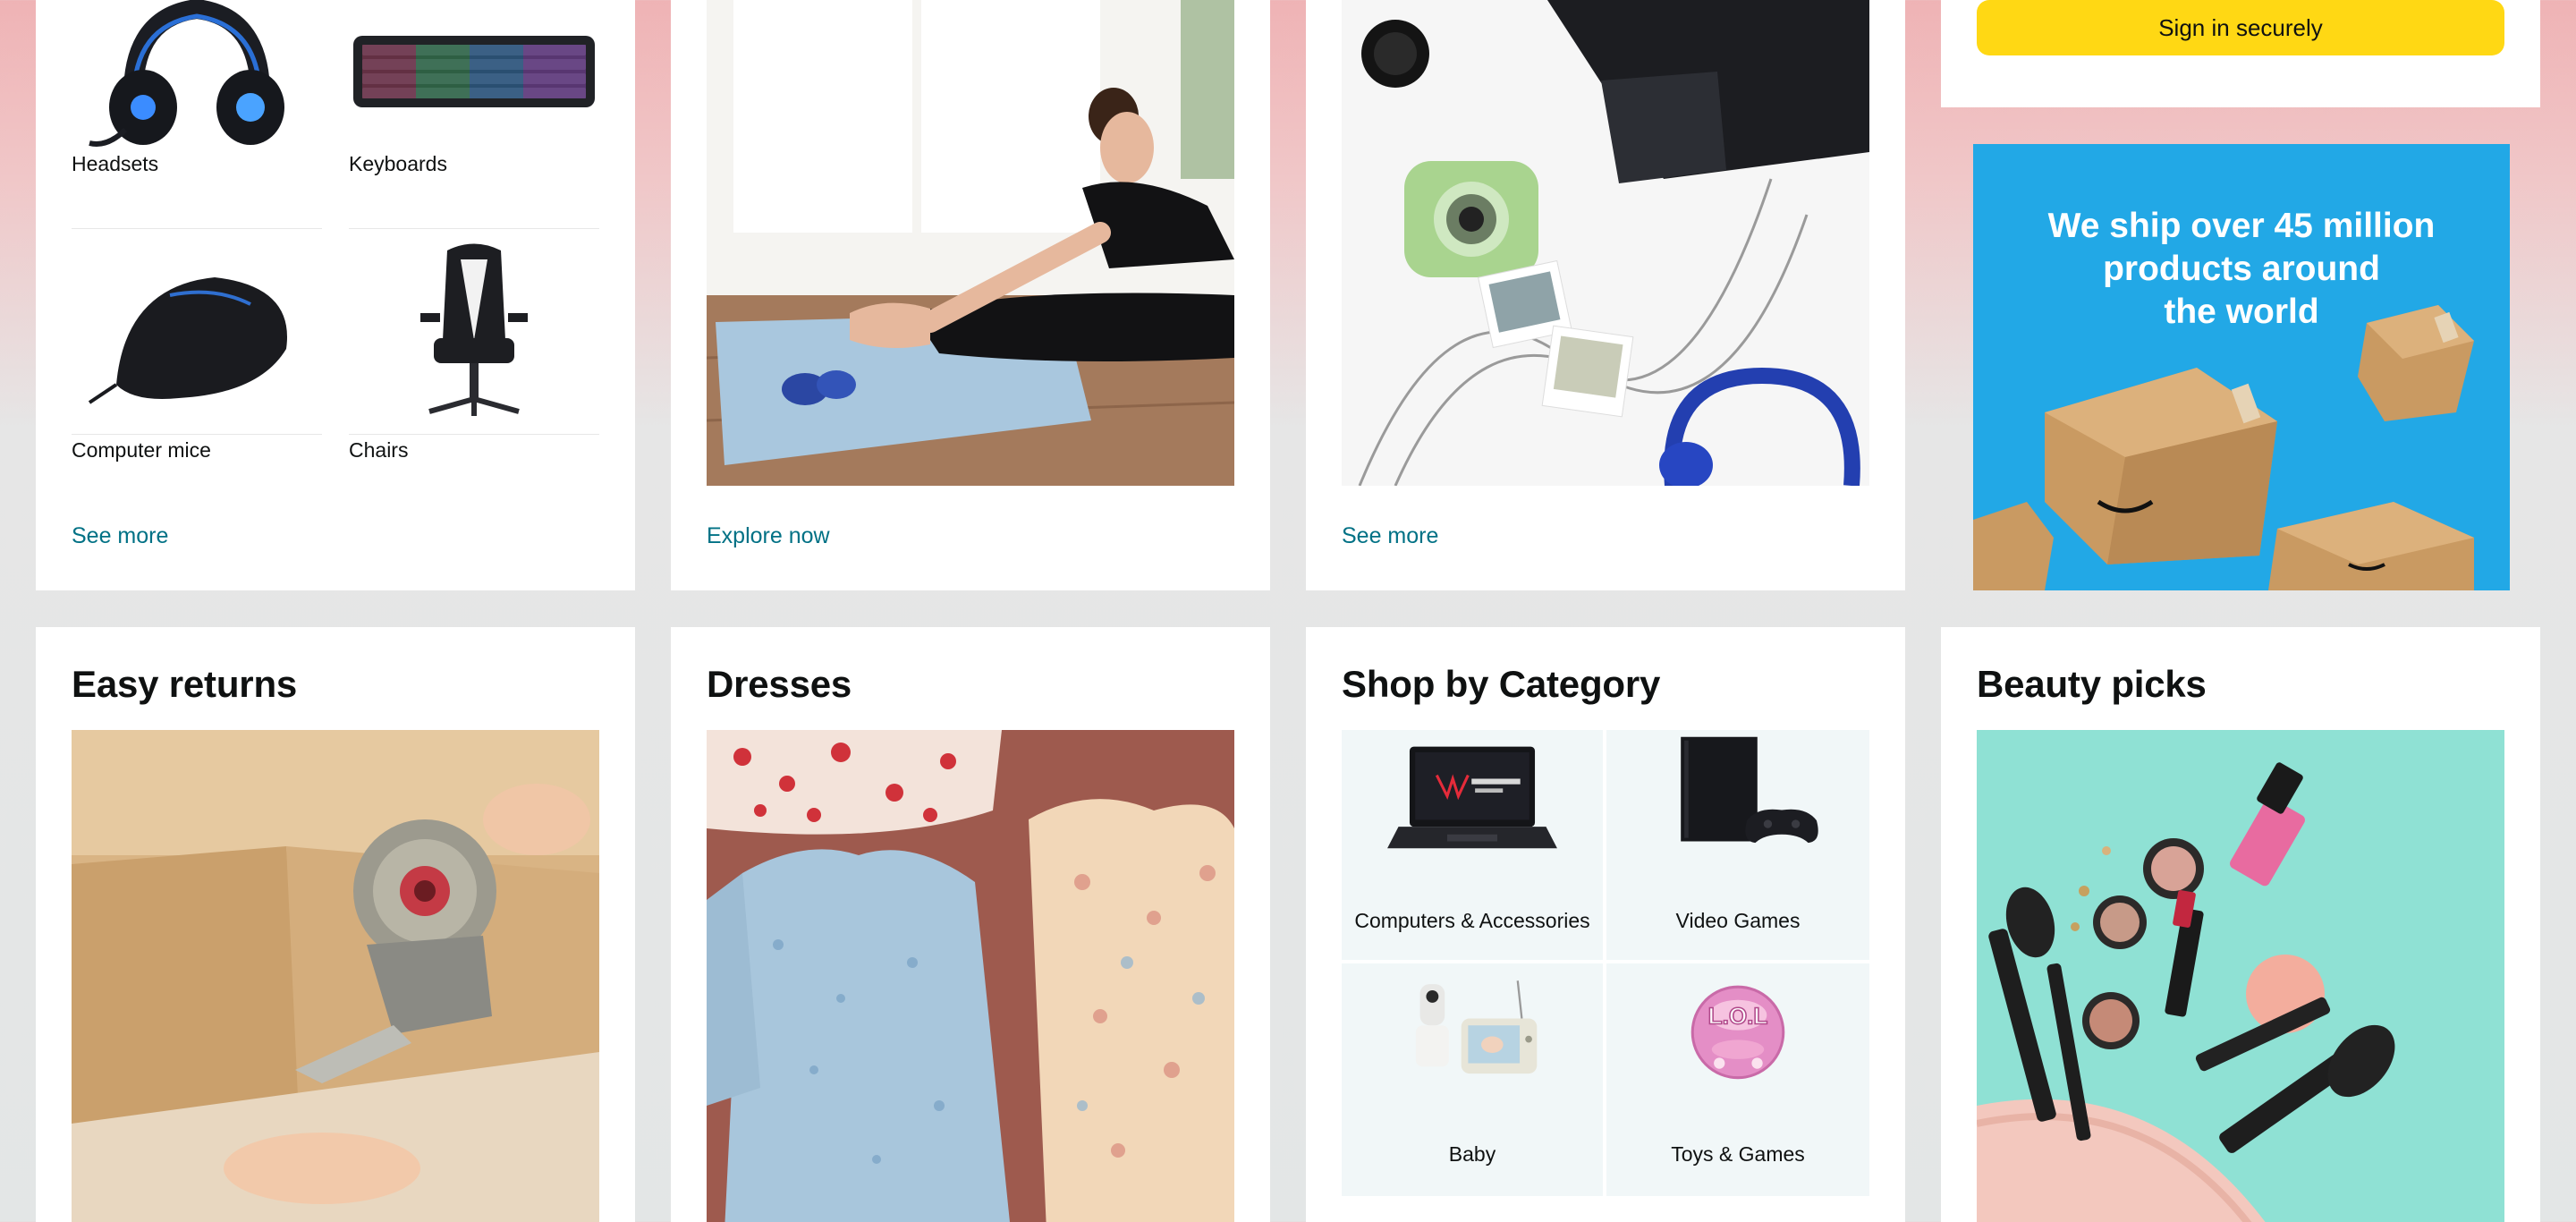  Describe the element at coordinates (115, 164) in the screenshot. I see `tile-label-headsets: Headsets` at that location.